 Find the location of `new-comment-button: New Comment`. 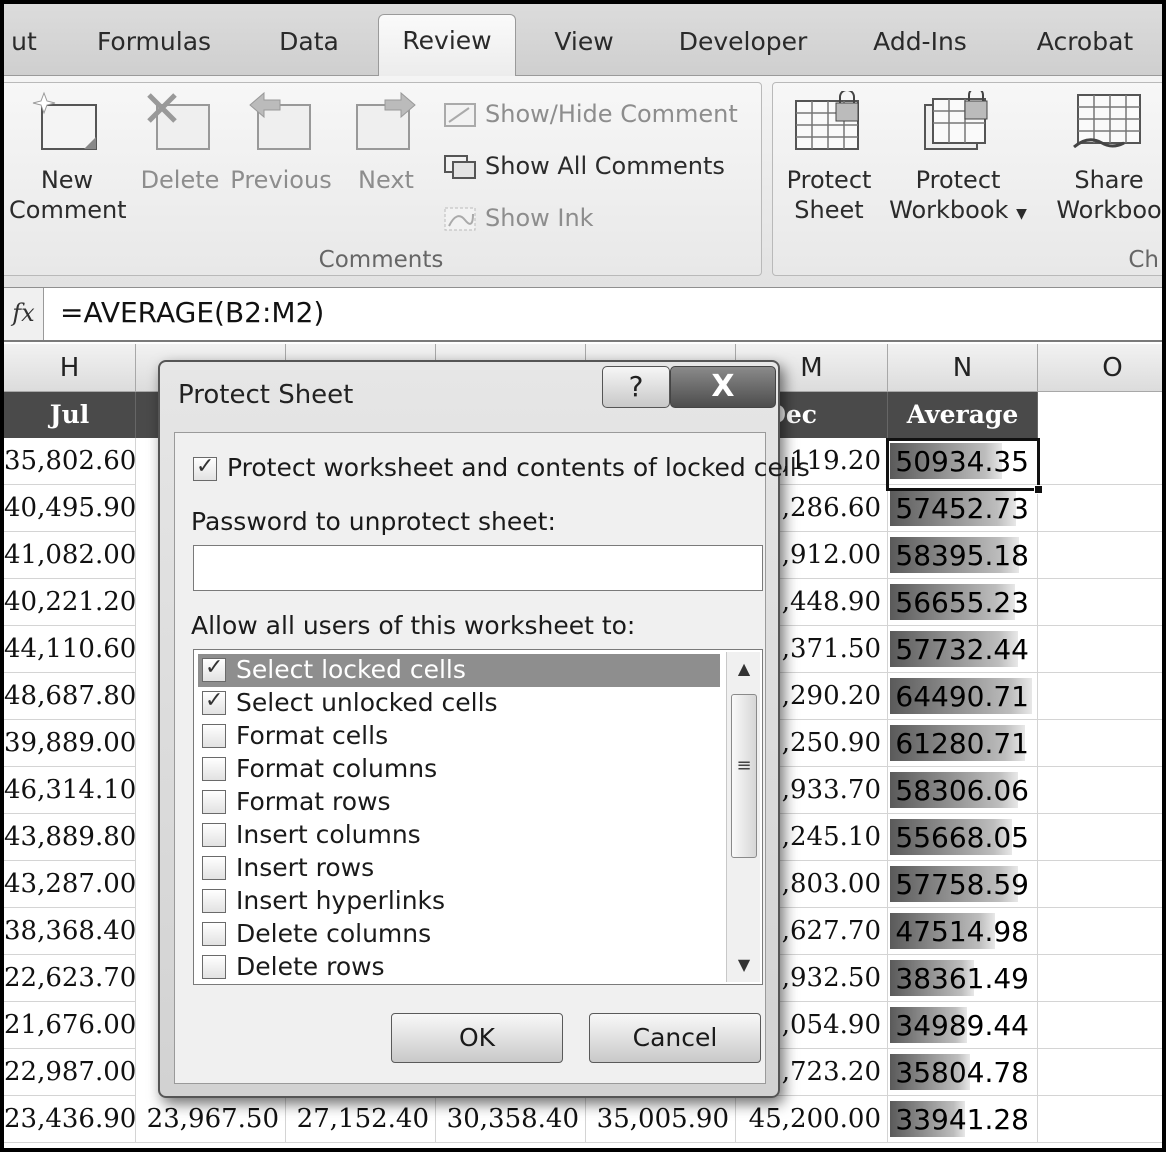

new-comment-button: New Comment is located at coordinates (68, 158).